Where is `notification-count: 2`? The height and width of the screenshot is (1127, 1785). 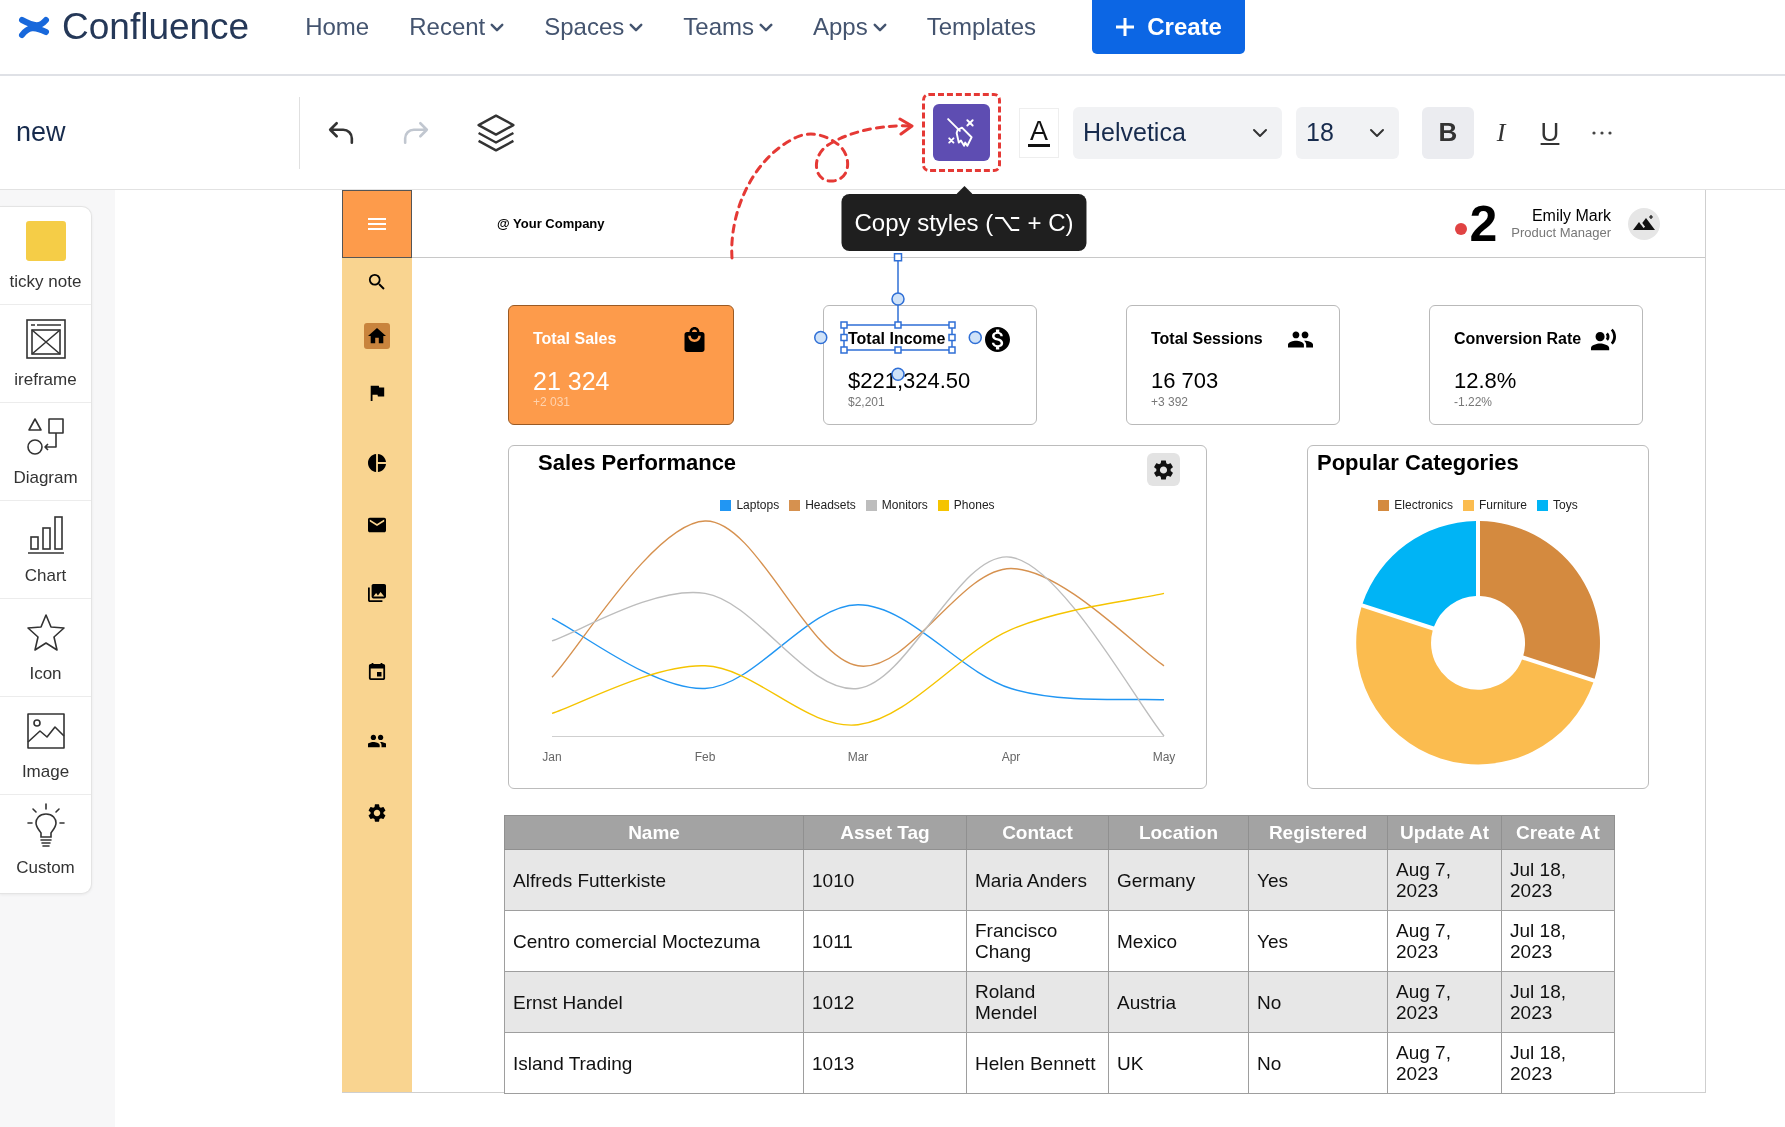 notification-count: 2 is located at coordinates (1483, 223).